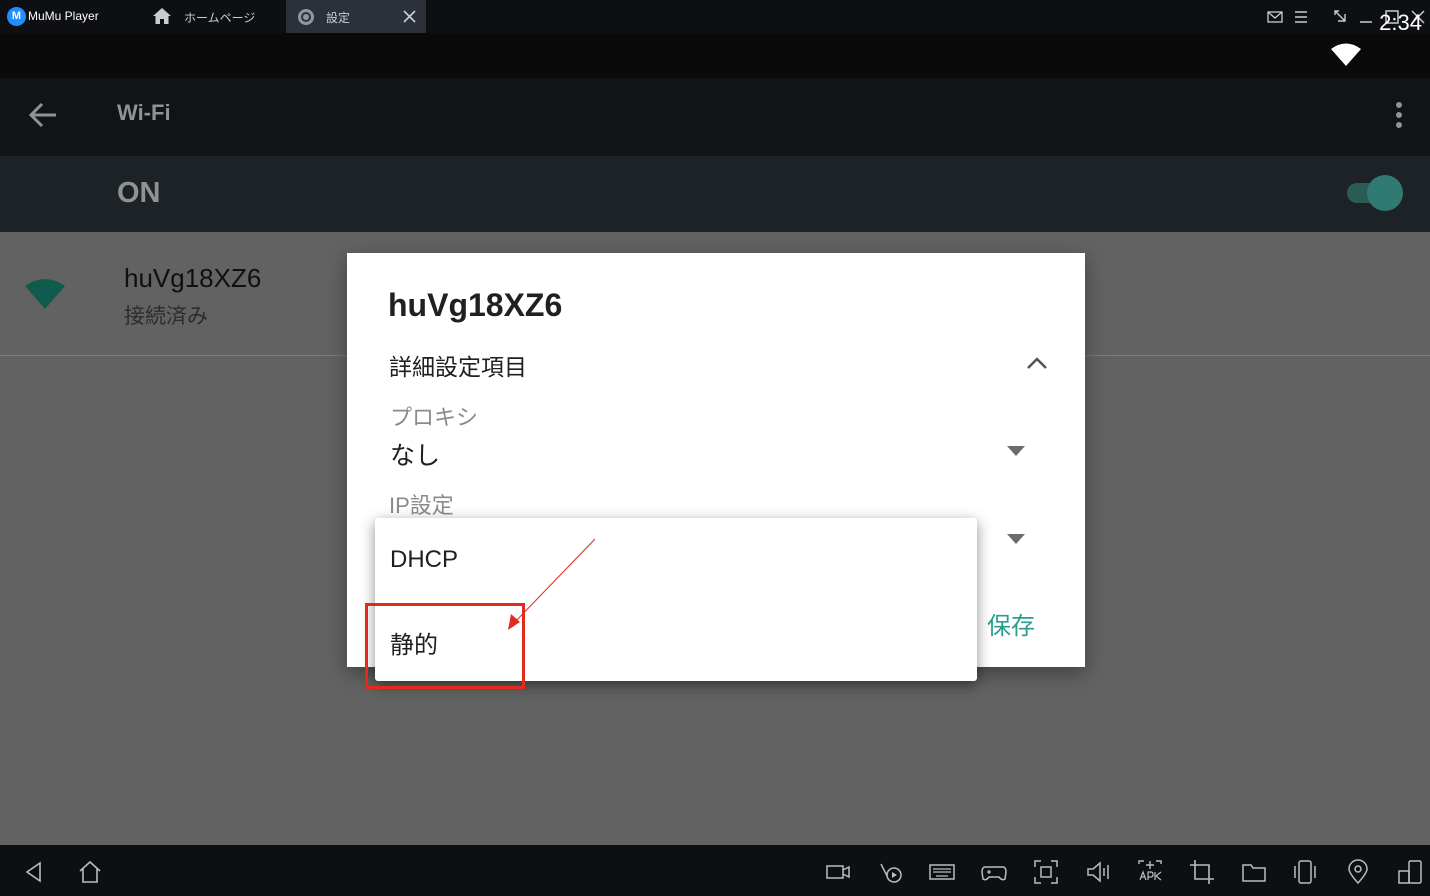 Image resolution: width=1430 pixels, height=896 pixels. What do you see at coordinates (1346, 54) in the screenshot?
I see `wifi-signal-icon` at bounding box center [1346, 54].